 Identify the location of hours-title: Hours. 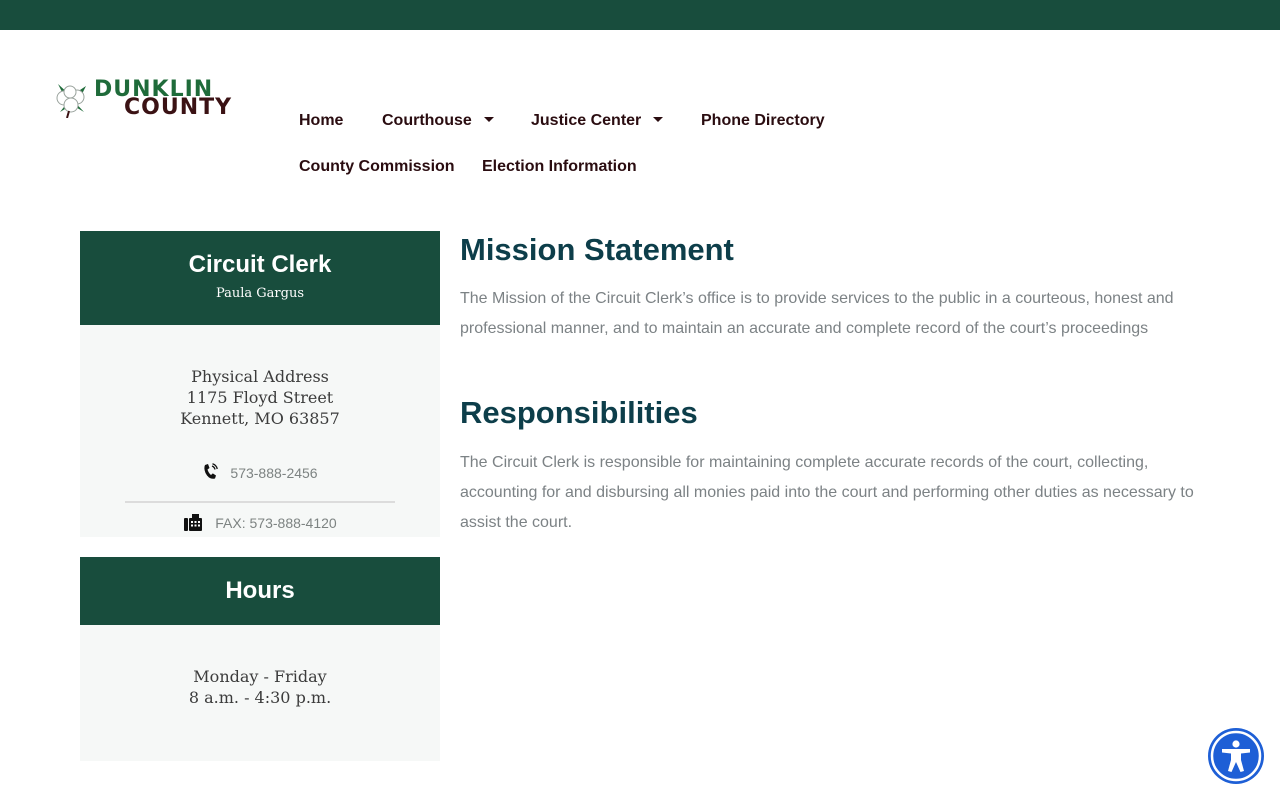
(260, 590).